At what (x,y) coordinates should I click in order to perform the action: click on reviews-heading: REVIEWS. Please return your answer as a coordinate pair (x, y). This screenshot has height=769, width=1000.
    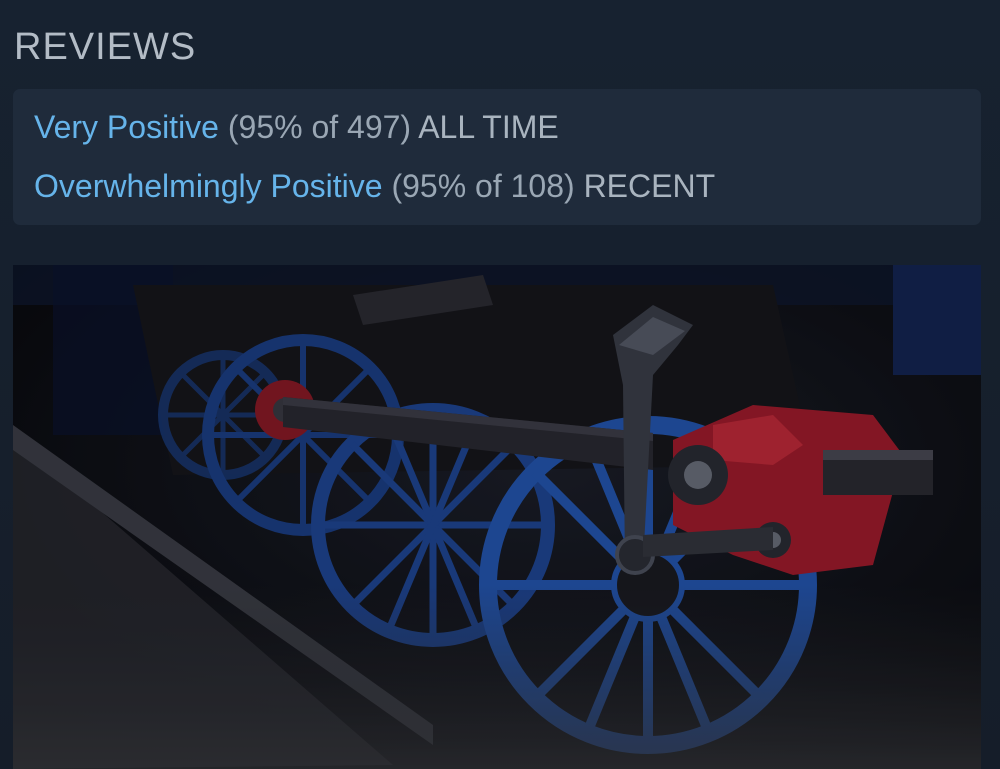
    Looking at the image, I should click on (105, 47).